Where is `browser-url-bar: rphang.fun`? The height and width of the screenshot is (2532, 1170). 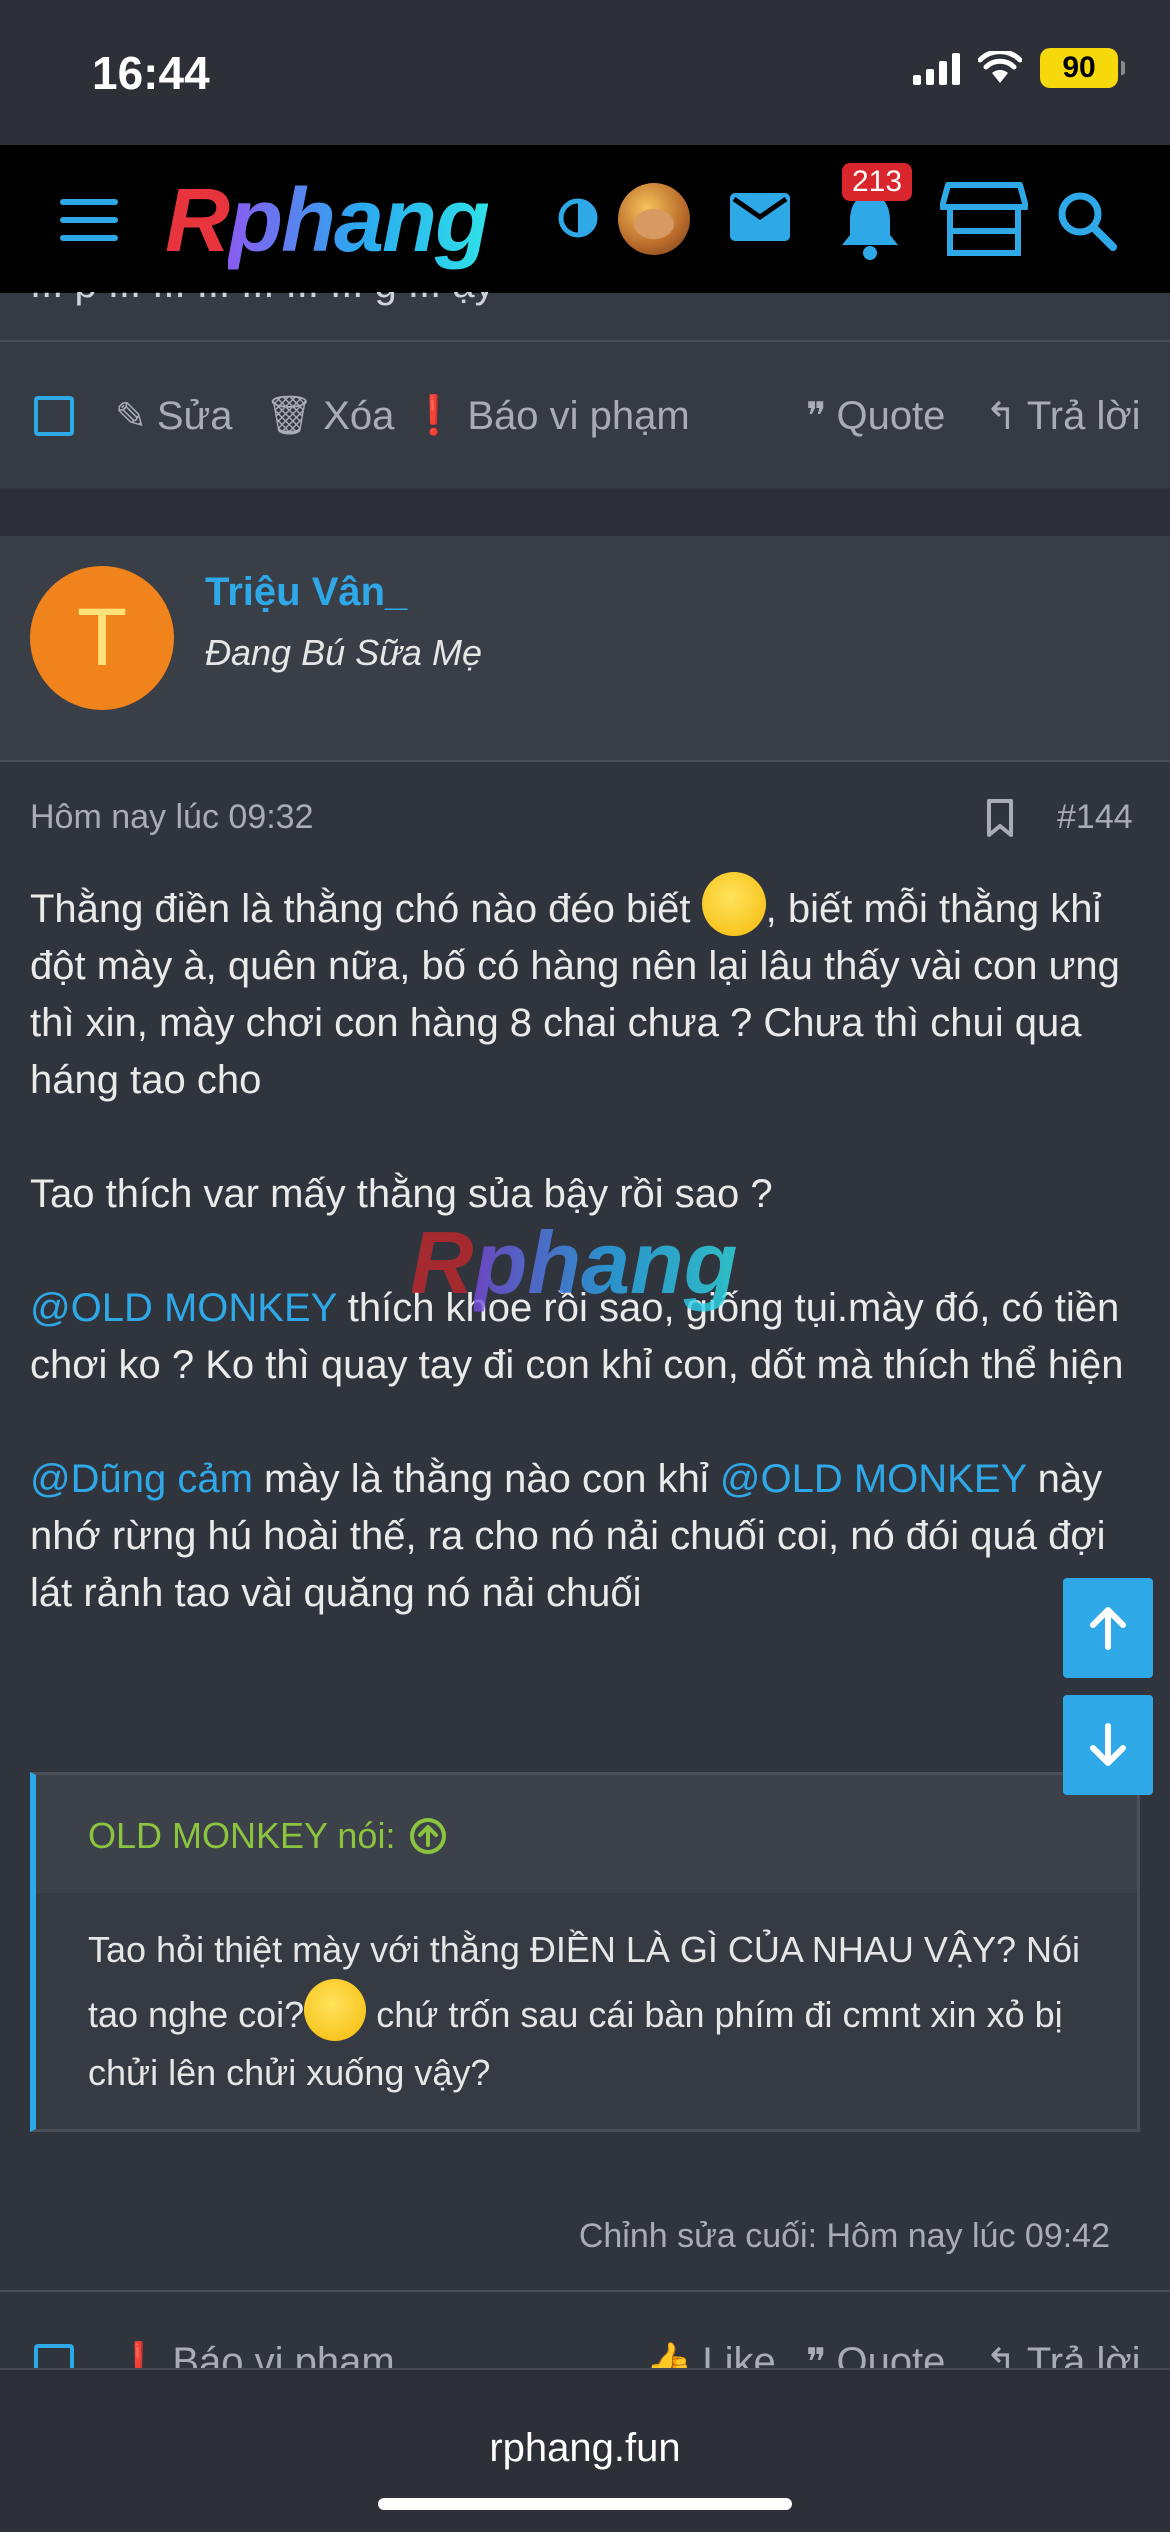 browser-url-bar: rphang.fun is located at coordinates (585, 2450).